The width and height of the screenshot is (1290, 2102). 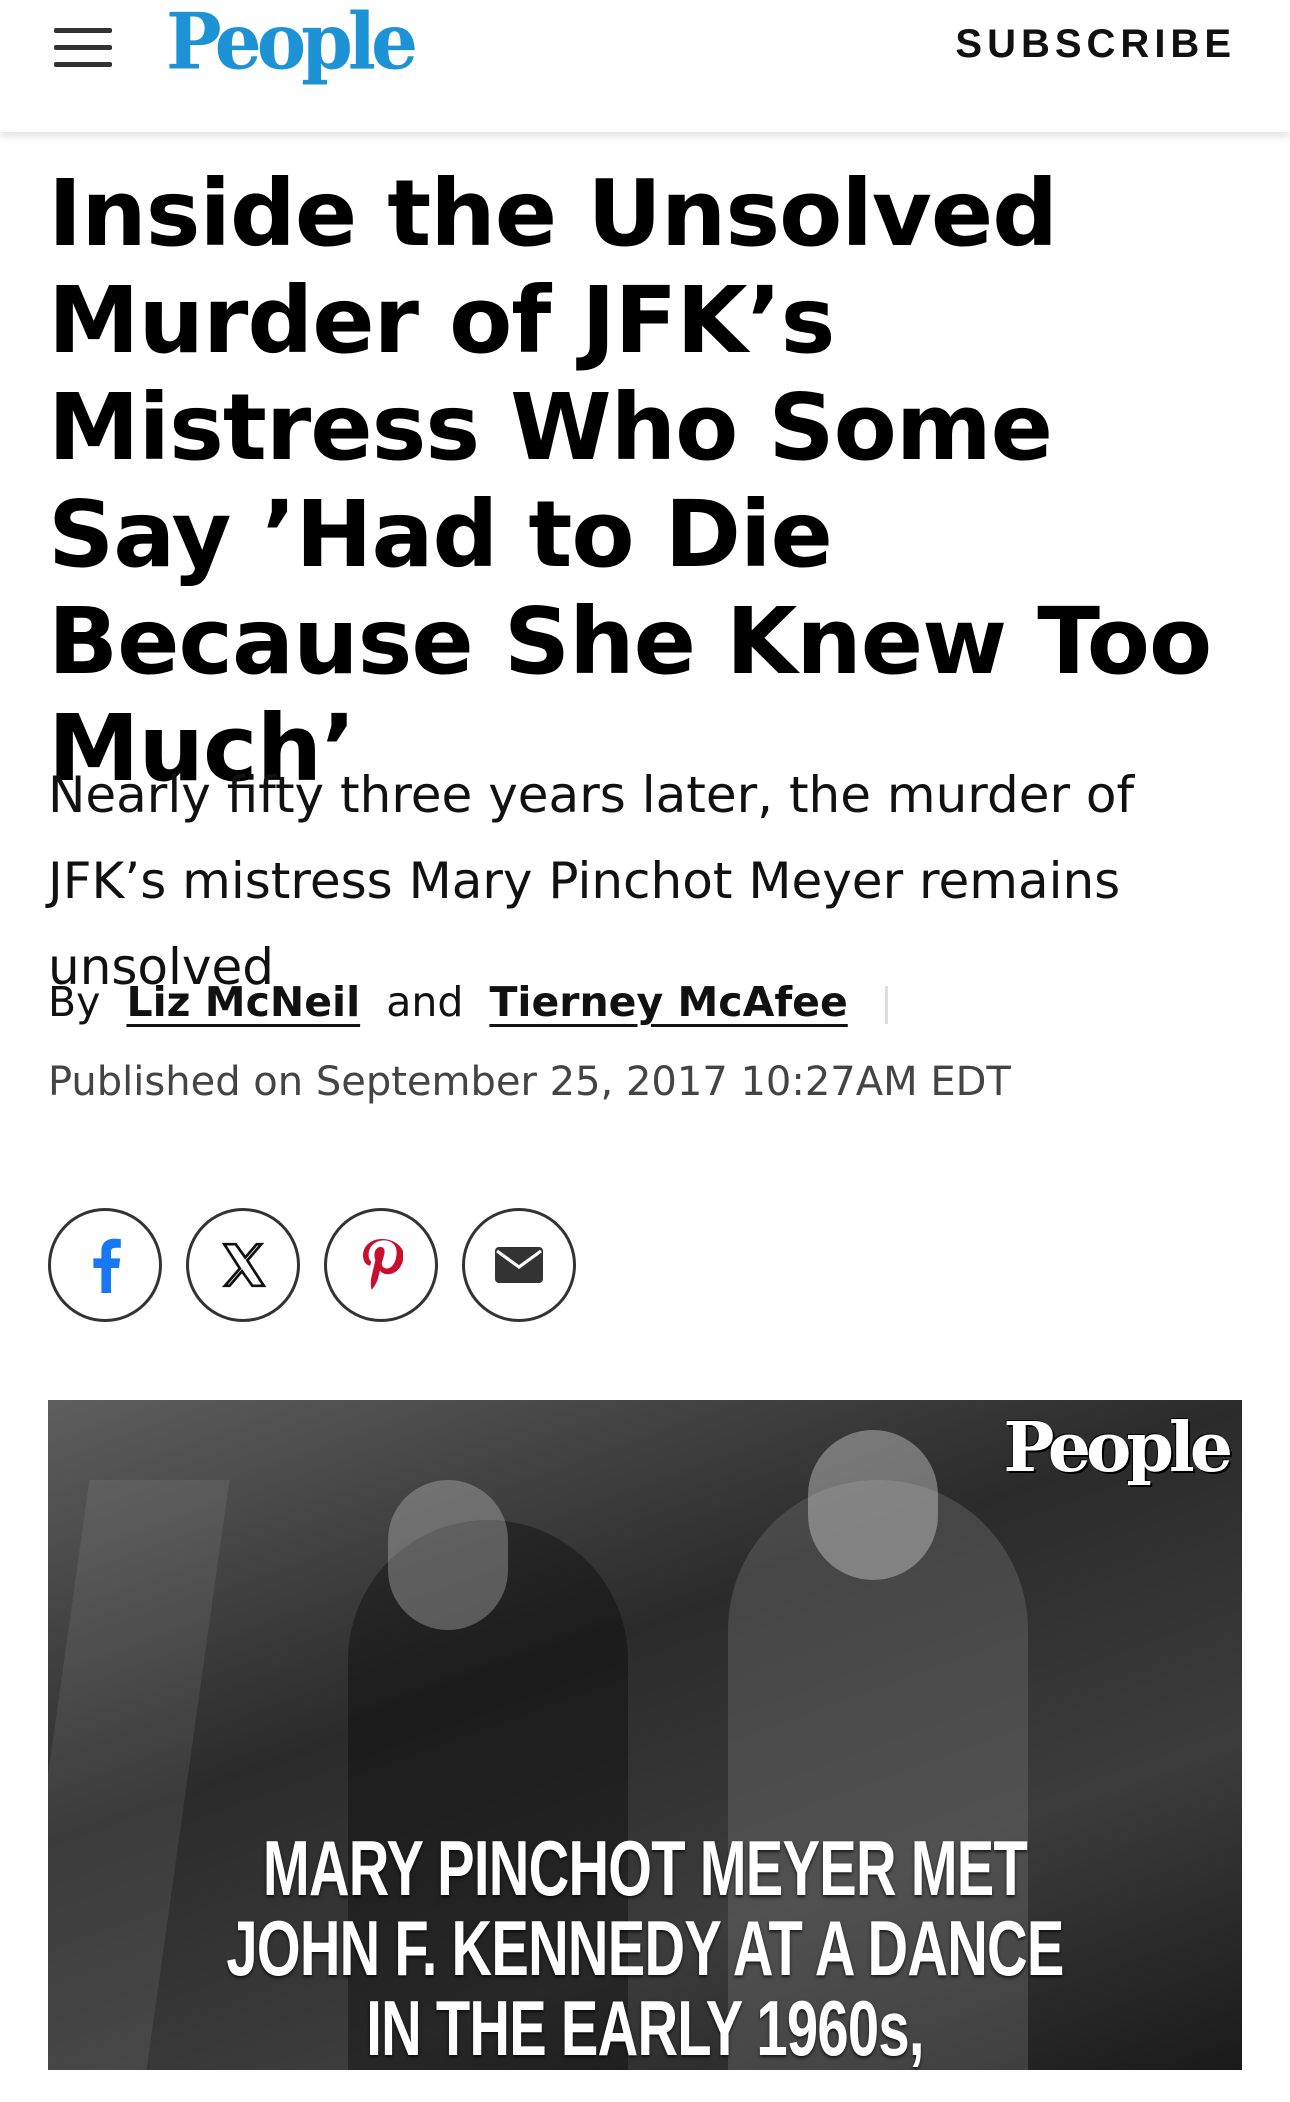 What do you see at coordinates (448, 1555) in the screenshot?
I see `man-face` at bounding box center [448, 1555].